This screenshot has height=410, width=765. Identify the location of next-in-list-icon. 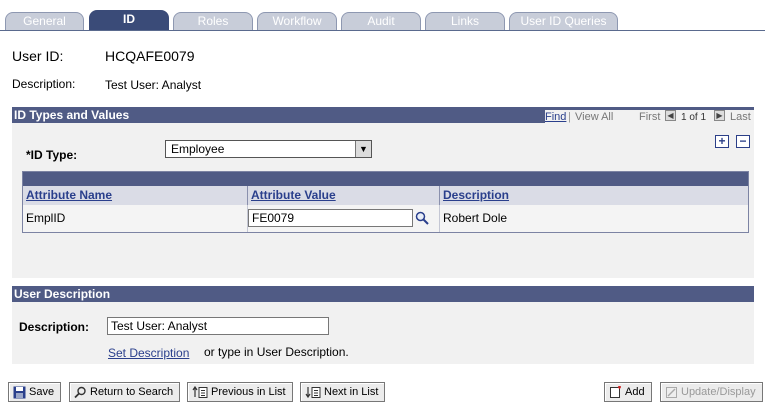
(313, 392).